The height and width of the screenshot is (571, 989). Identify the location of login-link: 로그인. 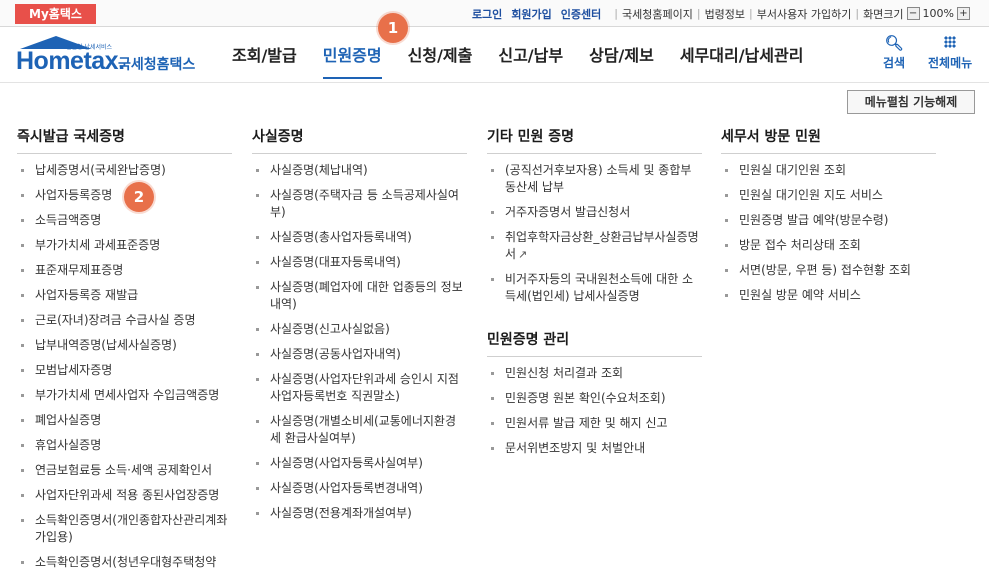
(487, 14).